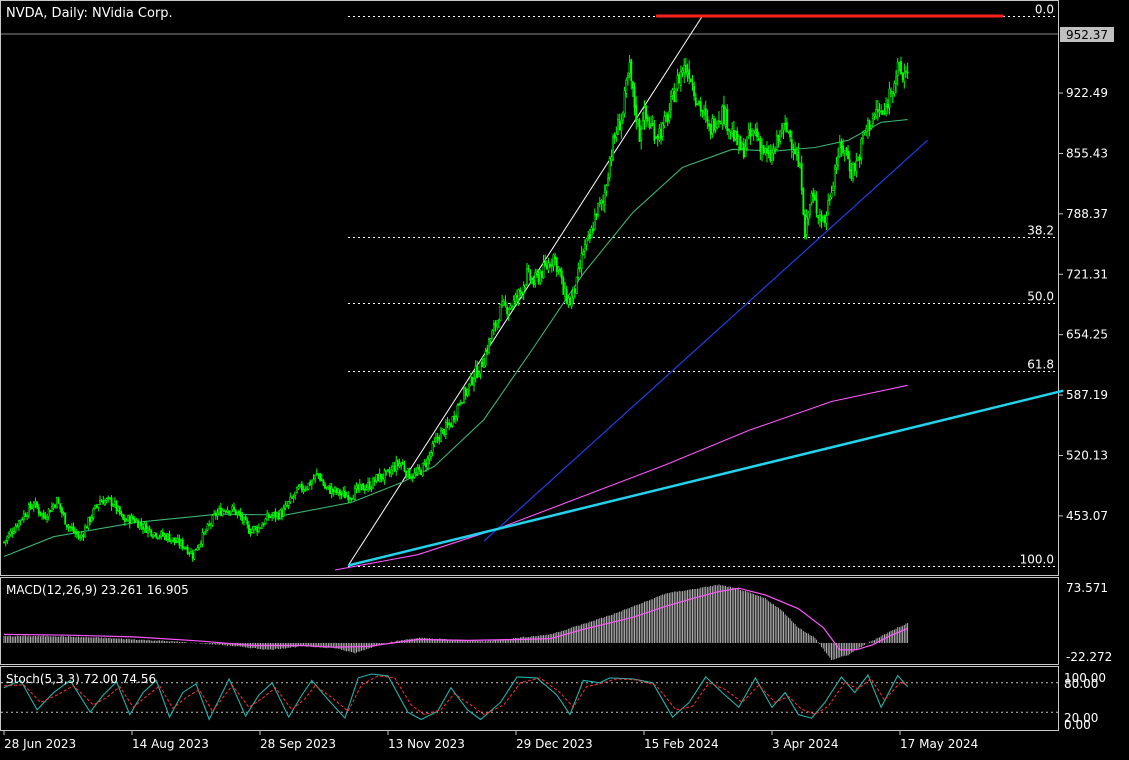 The height and width of the screenshot is (760, 1129). I want to click on time-label-1: 14 Aug 2023, so click(170, 744).